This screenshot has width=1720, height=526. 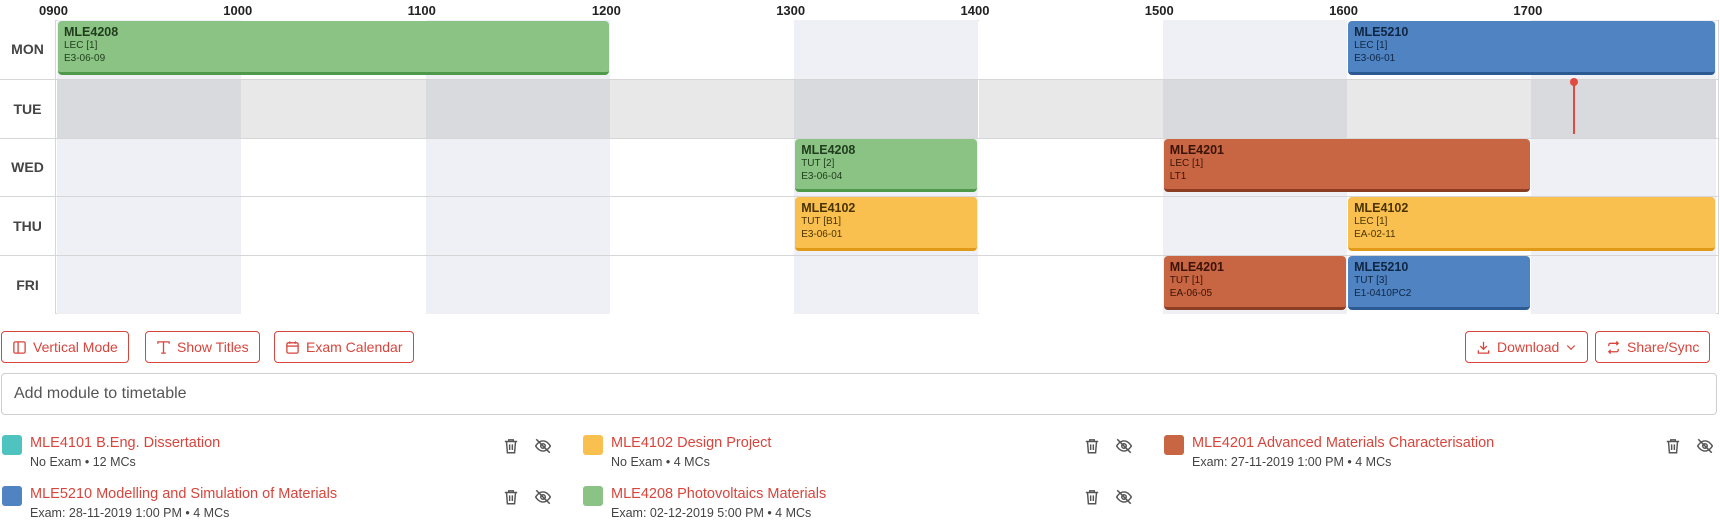 What do you see at coordinates (125, 443) in the screenshot?
I see `module-title-link: MLE4101 B.Eng. Dissertation` at bounding box center [125, 443].